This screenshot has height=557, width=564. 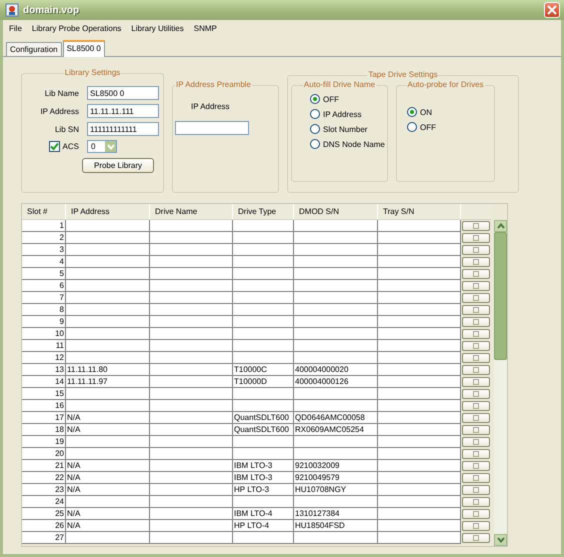 What do you see at coordinates (44, 212) in the screenshot?
I see `column-header: Slot #` at bounding box center [44, 212].